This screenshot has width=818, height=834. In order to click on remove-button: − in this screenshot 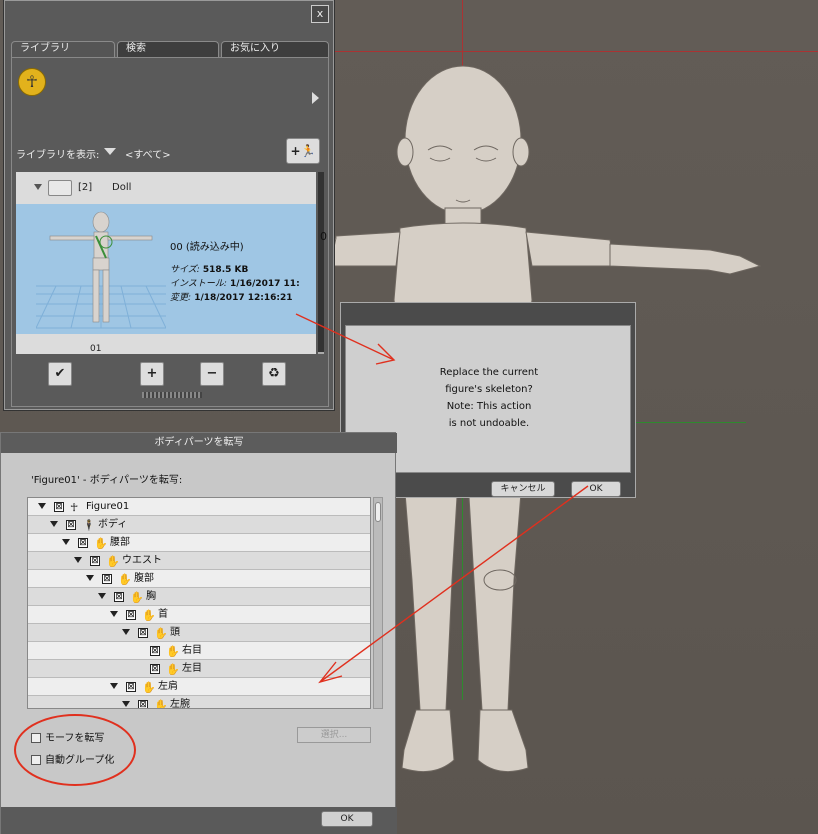, I will do `click(212, 374)`.